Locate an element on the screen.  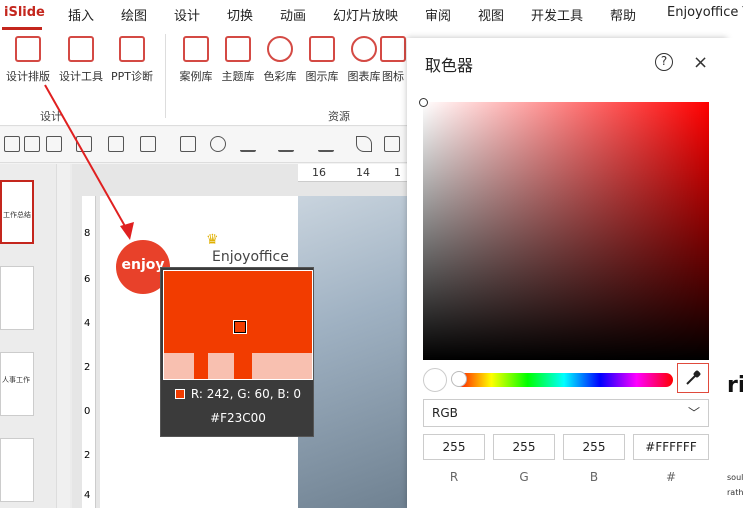
color-preview is located at coordinates (435, 380).